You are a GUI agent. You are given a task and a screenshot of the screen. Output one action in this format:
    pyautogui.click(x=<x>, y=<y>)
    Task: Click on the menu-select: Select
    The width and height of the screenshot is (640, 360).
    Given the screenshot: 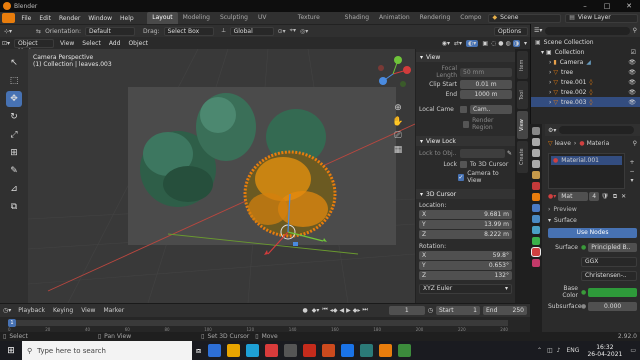 What is the action you would take?
    pyautogui.click(x=91, y=43)
    